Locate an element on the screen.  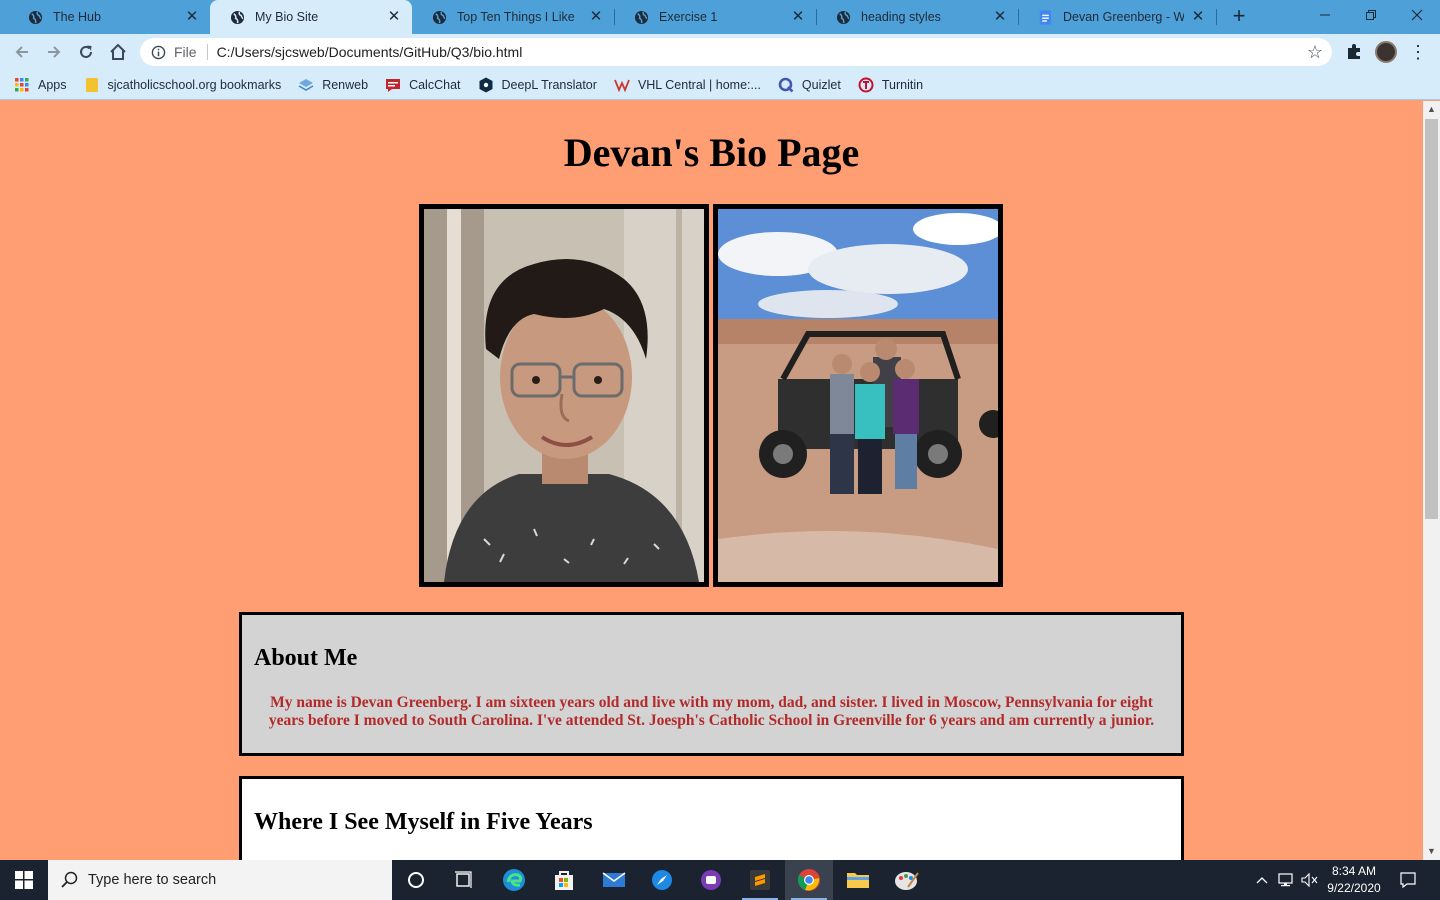
tab-title: The Hub is located at coordinates (77, 17).